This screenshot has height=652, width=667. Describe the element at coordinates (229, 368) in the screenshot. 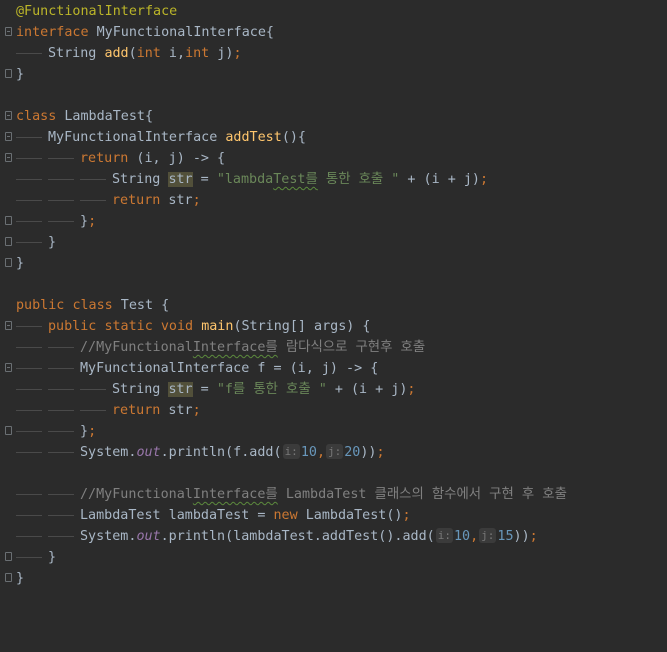

I see `statement: MyFunctionalInterface f = (i, j) -> {` at that location.